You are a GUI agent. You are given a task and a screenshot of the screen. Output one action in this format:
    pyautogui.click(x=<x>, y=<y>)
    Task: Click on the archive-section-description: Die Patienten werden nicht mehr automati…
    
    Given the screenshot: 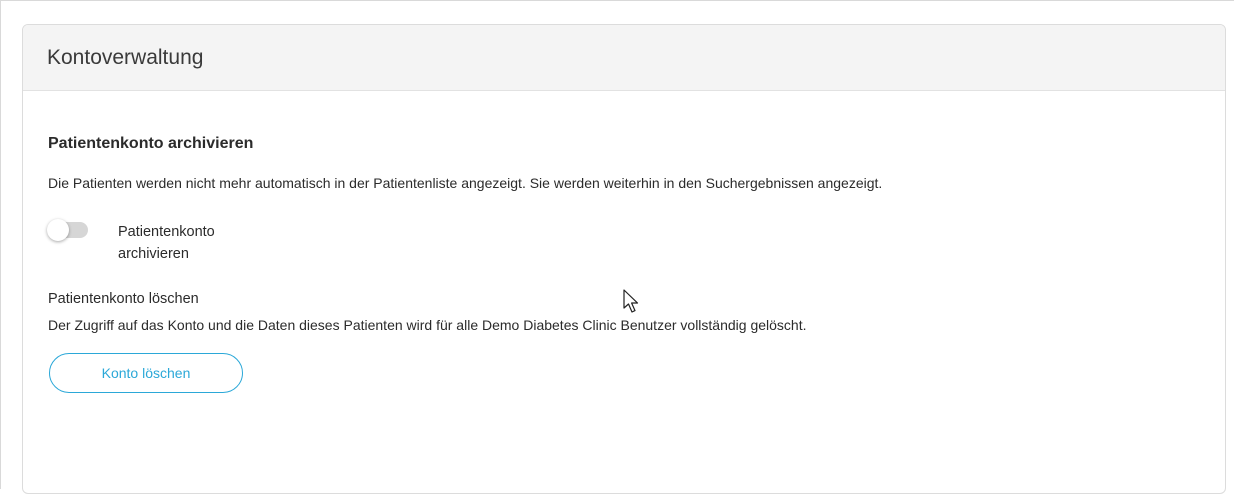 What is the action you would take?
    pyautogui.click(x=465, y=183)
    